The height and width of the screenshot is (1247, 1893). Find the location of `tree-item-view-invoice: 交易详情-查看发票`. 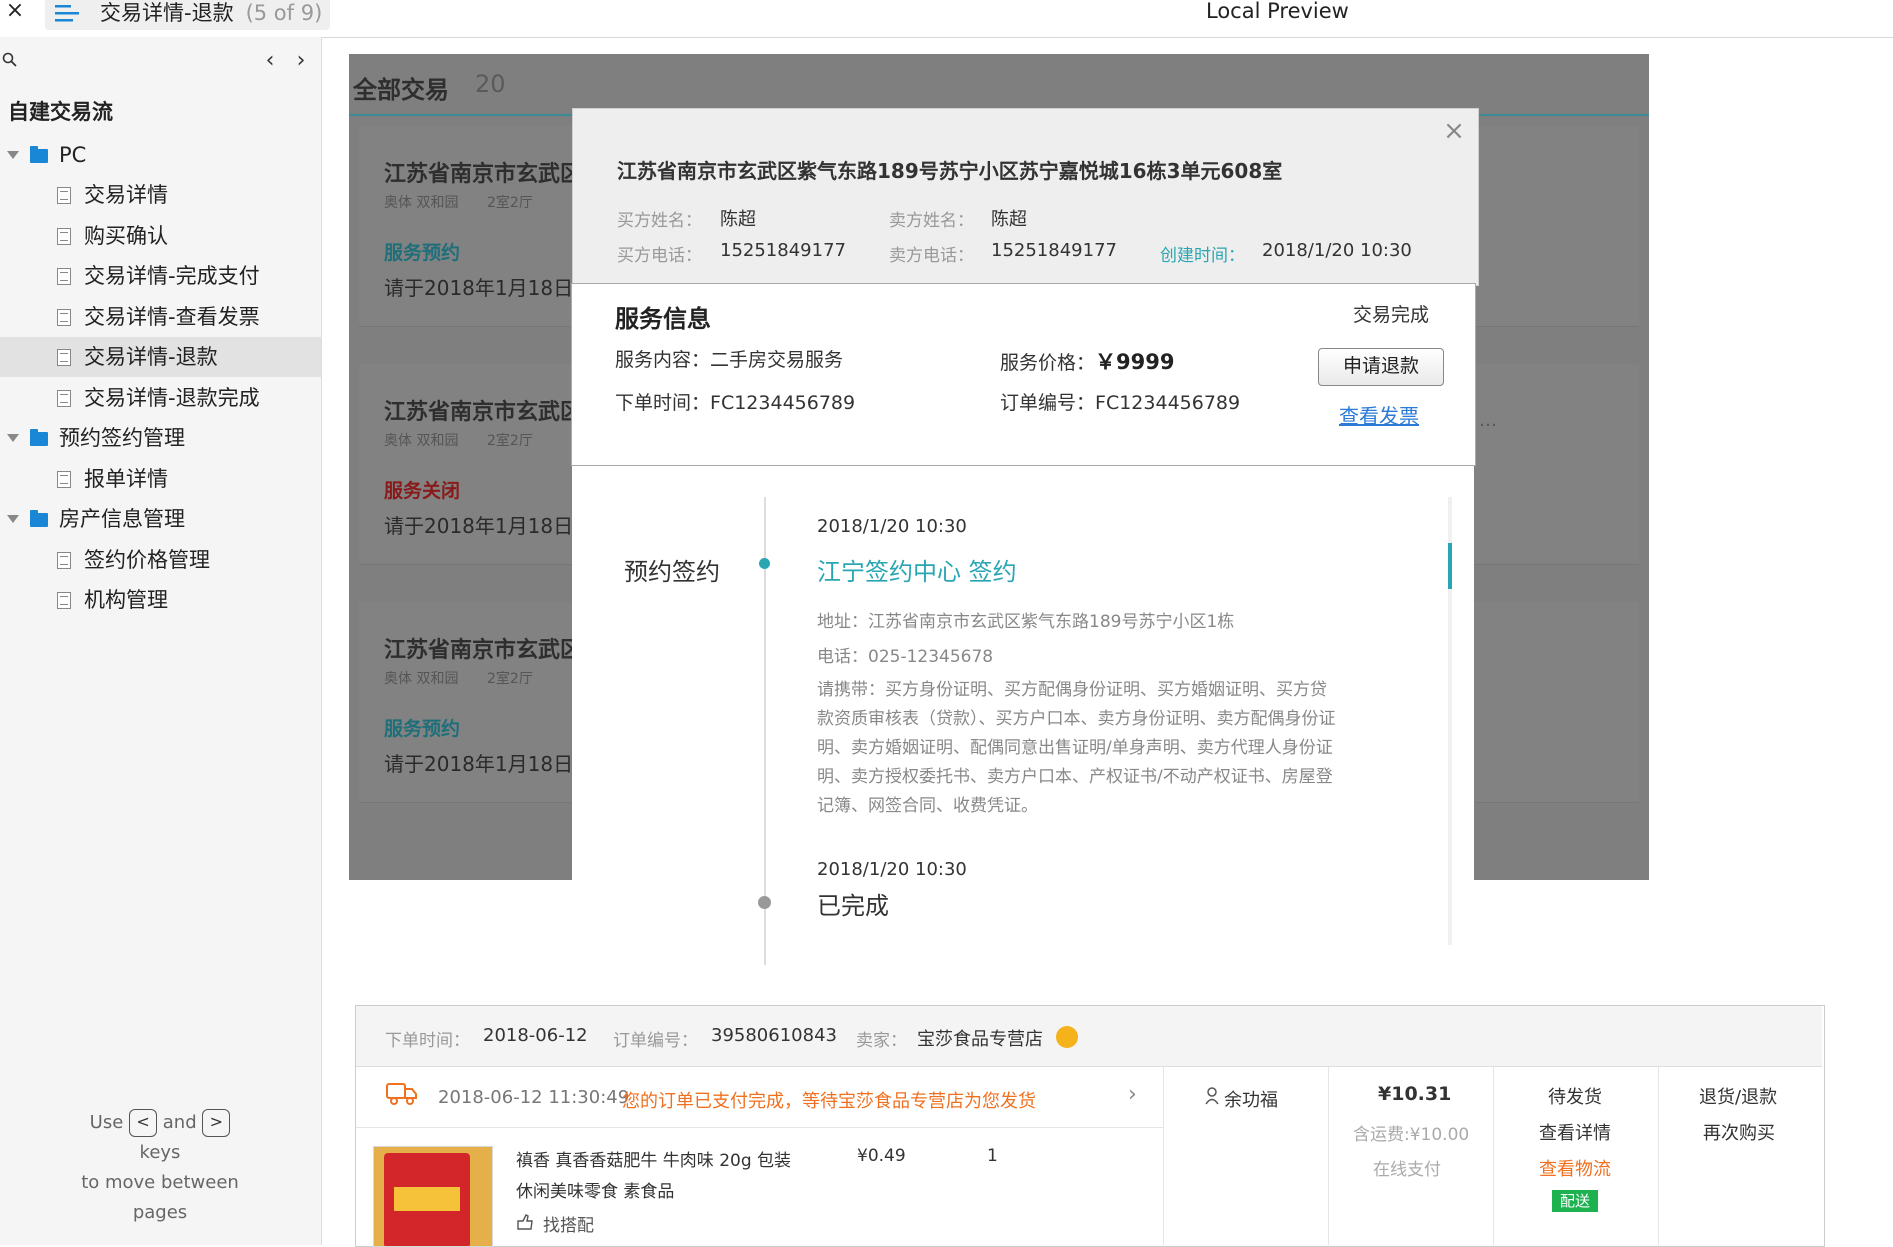

tree-item-view-invoice: 交易详情-查看发票 is located at coordinates (160, 317).